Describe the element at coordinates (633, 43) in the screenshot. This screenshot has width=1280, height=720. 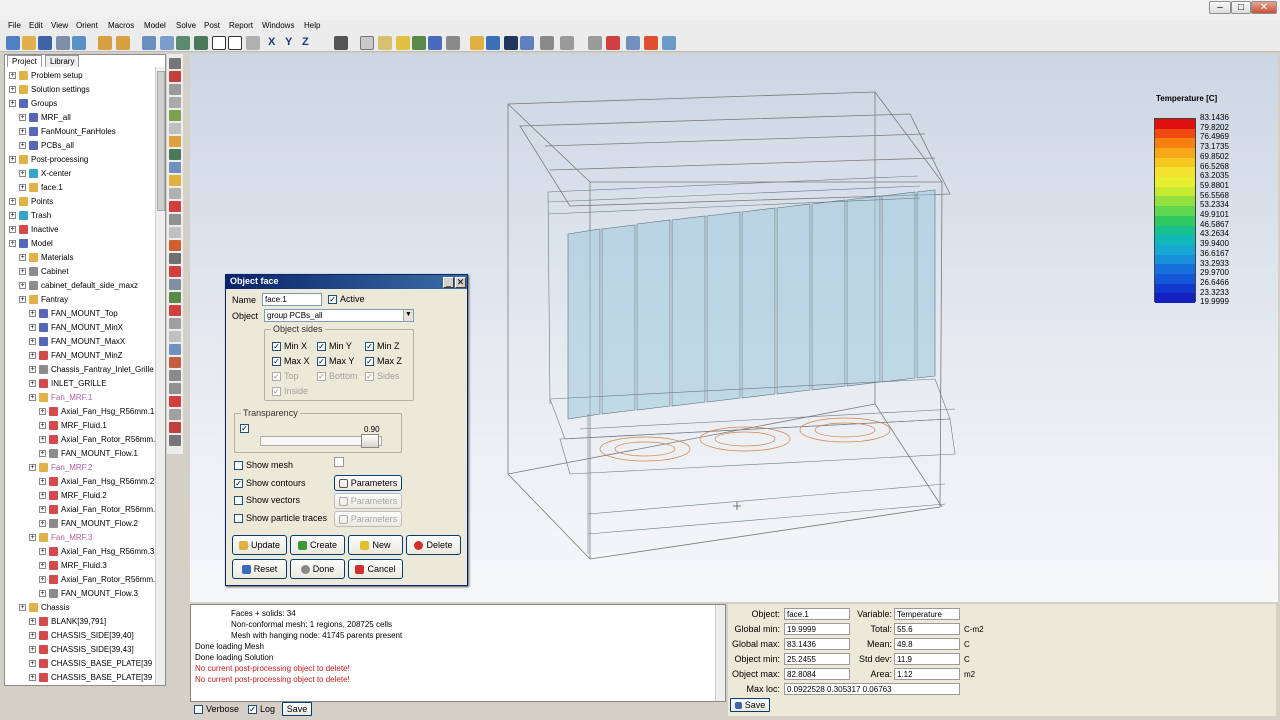
I see `plane-cut-icon` at that location.